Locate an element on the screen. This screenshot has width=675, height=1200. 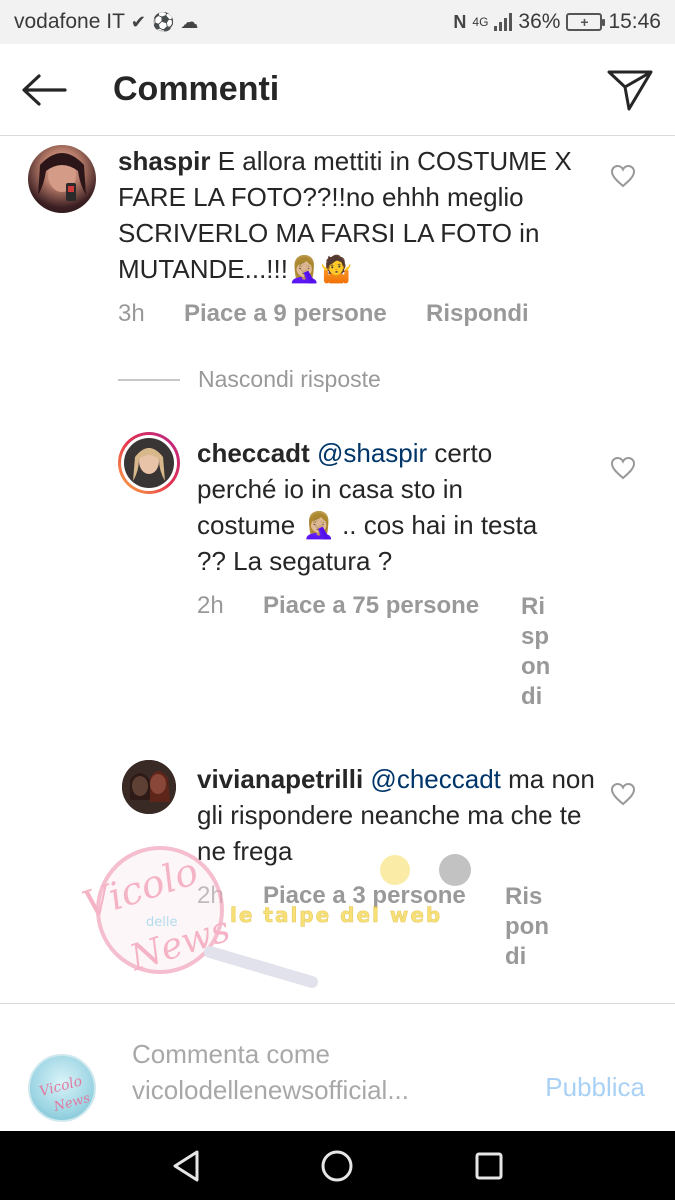
nav-back-button is located at coordinates (186, 1166).